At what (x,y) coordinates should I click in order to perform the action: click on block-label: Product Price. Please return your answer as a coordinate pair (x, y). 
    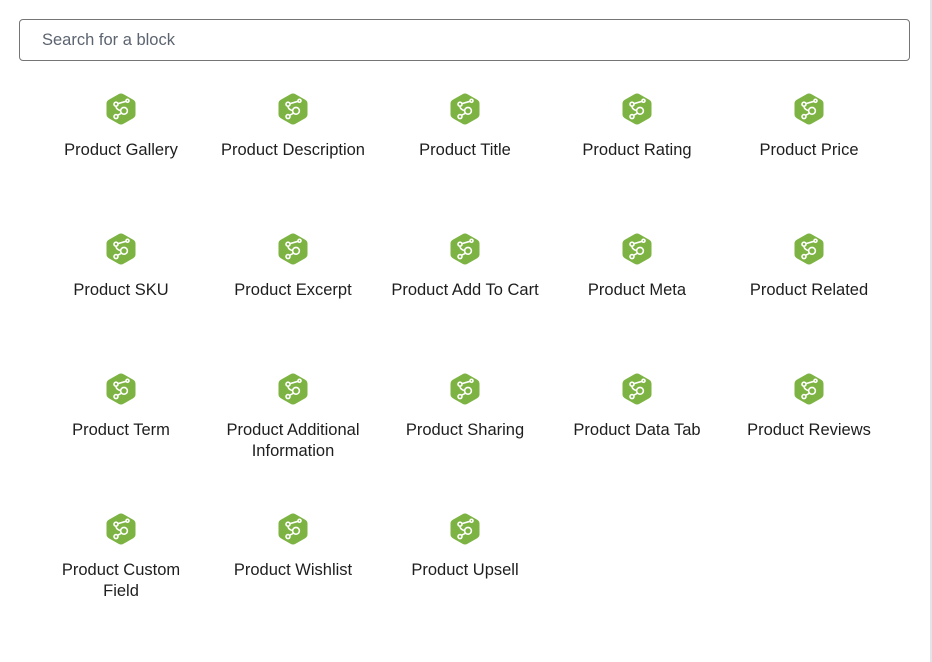
    Looking at the image, I should click on (809, 150).